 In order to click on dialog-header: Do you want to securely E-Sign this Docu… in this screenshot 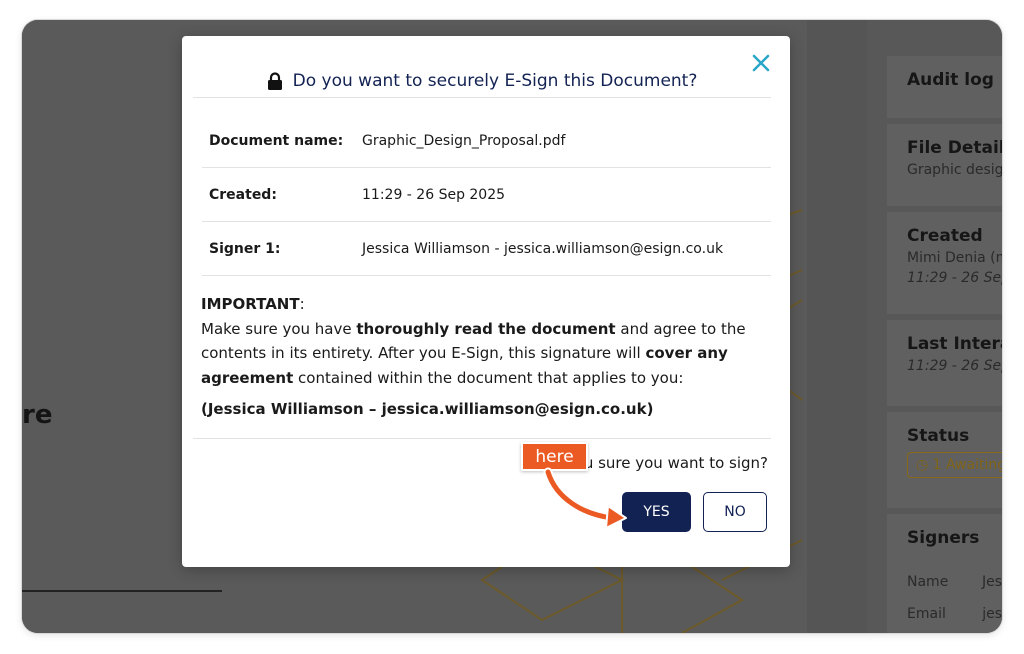, I will do `click(482, 67)`.